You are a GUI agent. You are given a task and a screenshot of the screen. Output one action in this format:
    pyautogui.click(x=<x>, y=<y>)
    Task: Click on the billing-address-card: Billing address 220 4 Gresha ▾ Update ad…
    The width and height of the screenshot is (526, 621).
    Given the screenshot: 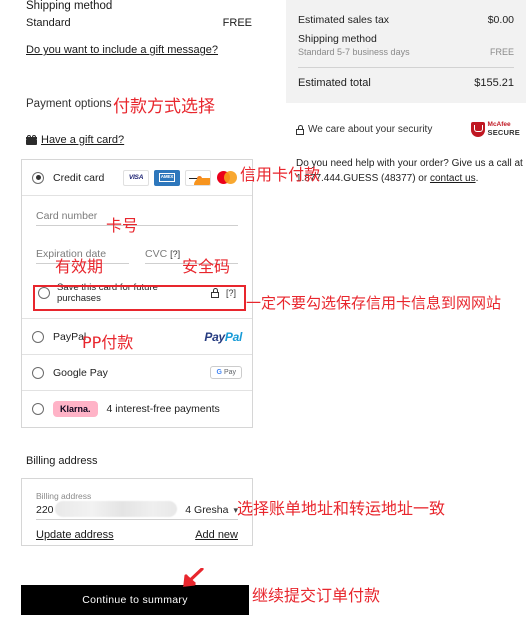 What is the action you would take?
    pyautogui.click(x=137, y=512)
    